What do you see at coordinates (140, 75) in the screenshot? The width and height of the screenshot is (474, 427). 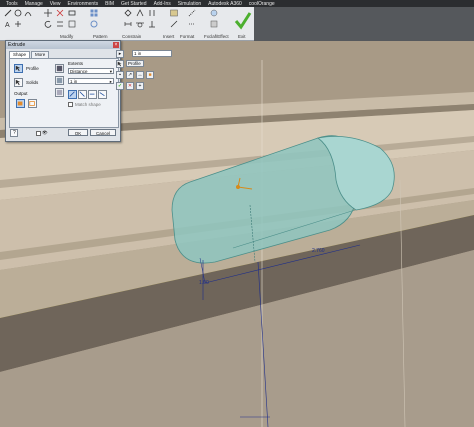 I see `mini-symmetric-button: ↔` at bounding box center [140, 75].